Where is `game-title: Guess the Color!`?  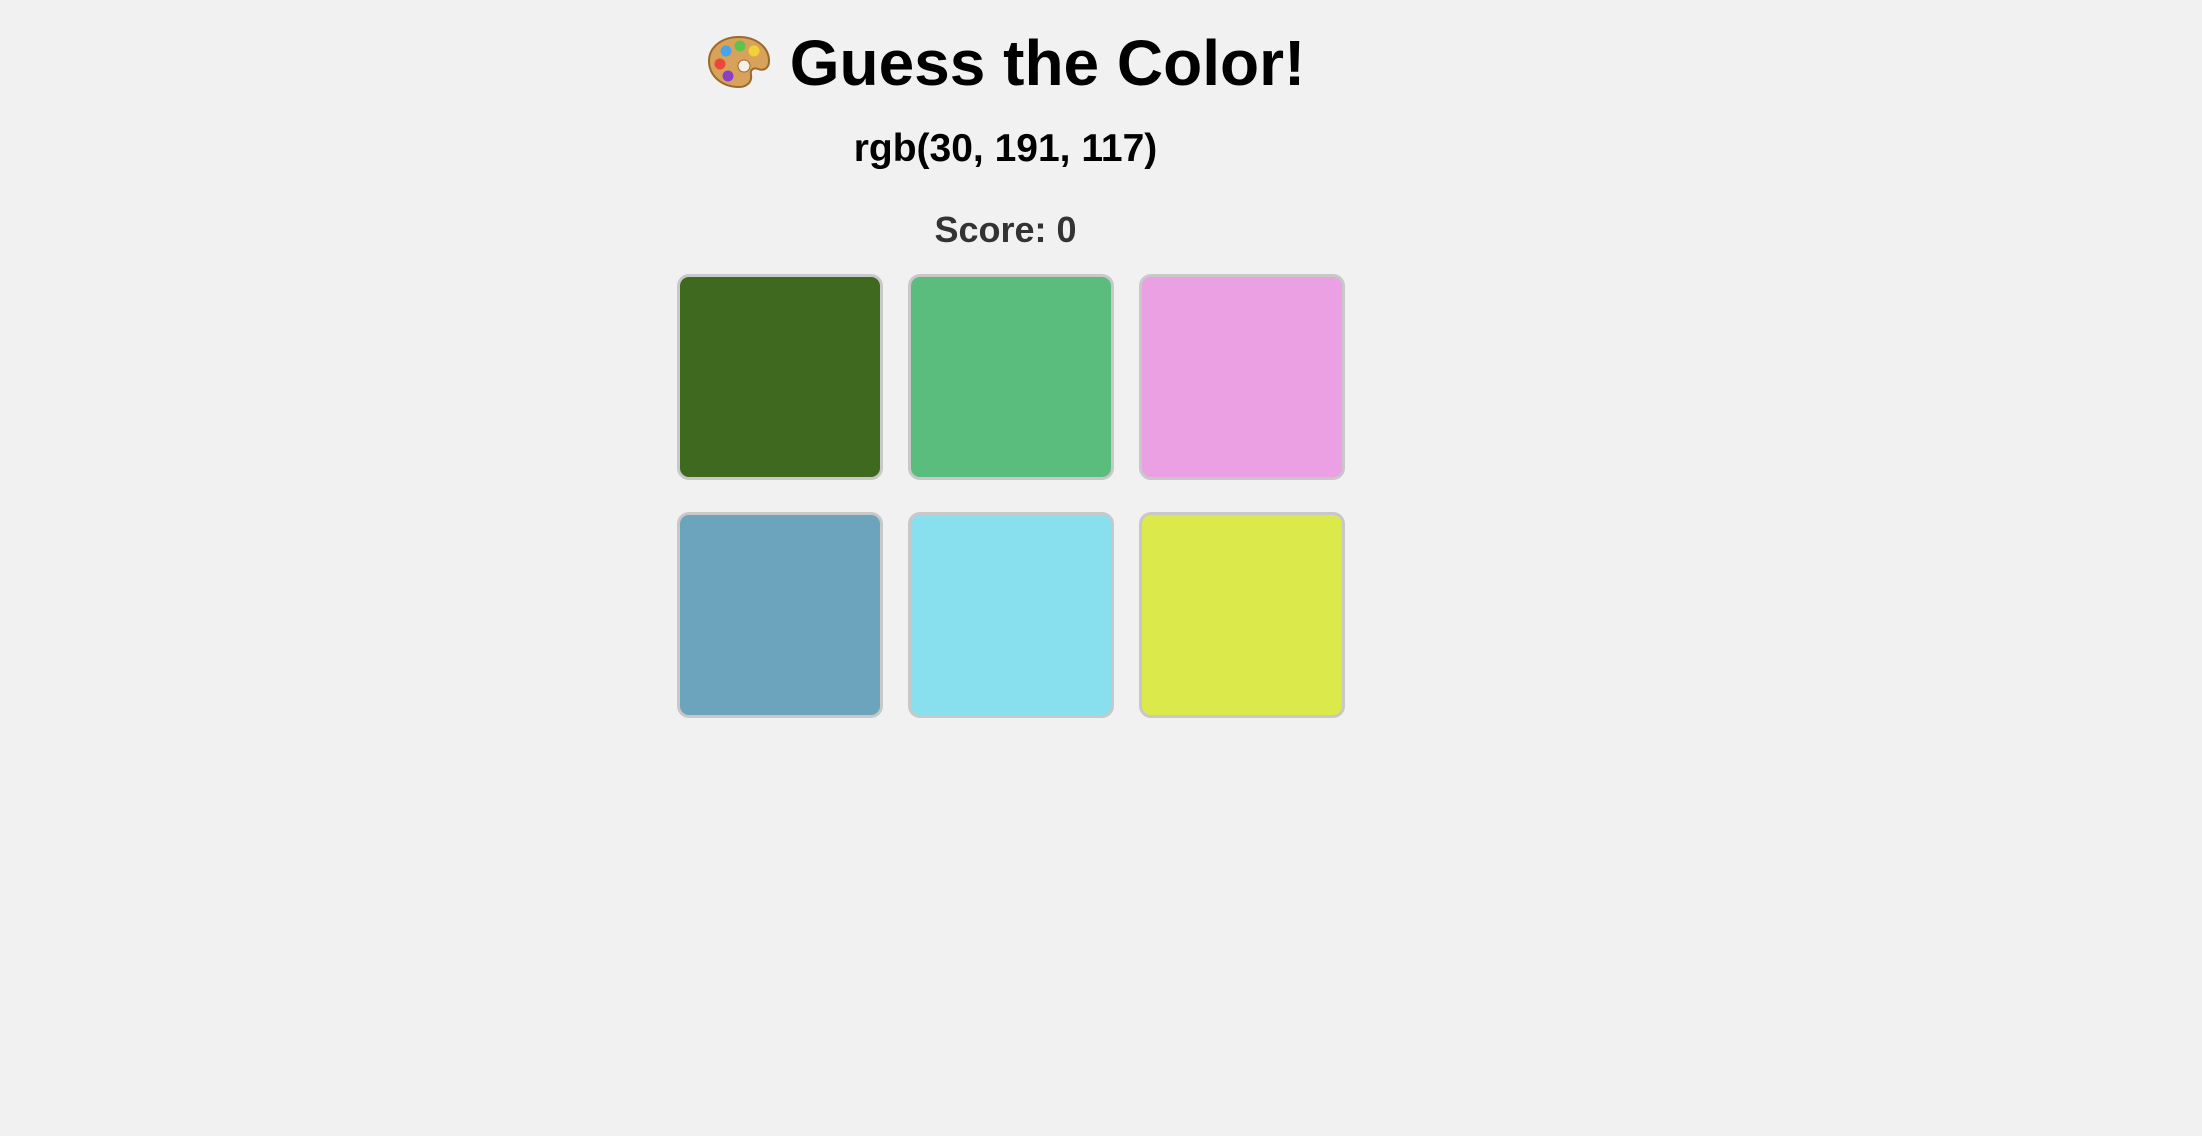 game-title: Guess the Color! is located at coordinates (1005, 63).